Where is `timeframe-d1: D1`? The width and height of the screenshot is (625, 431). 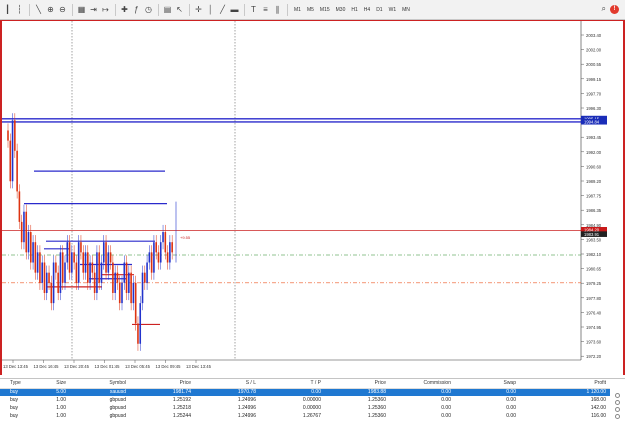
timeframe-d1: D1 is located at coordinates (379, 10).